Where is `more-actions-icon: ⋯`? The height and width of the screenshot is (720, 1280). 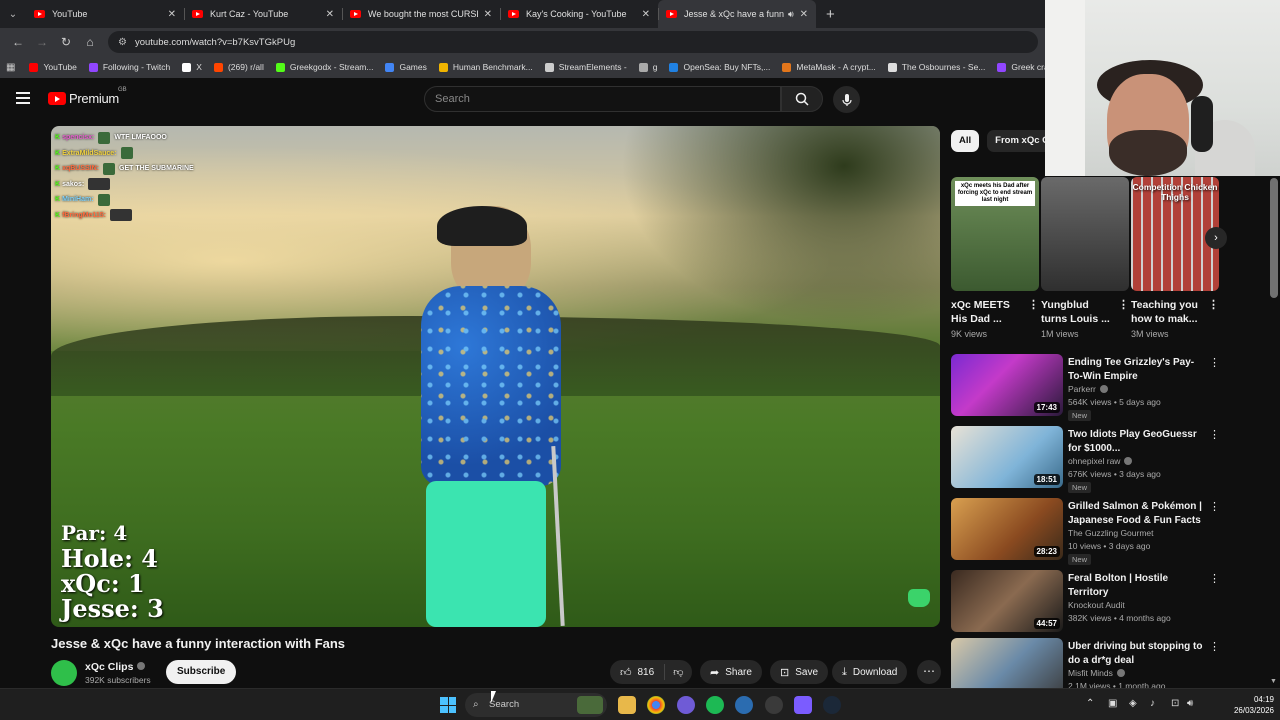
more-actions-icon: ⋯ is located at coordinates (929, 672).